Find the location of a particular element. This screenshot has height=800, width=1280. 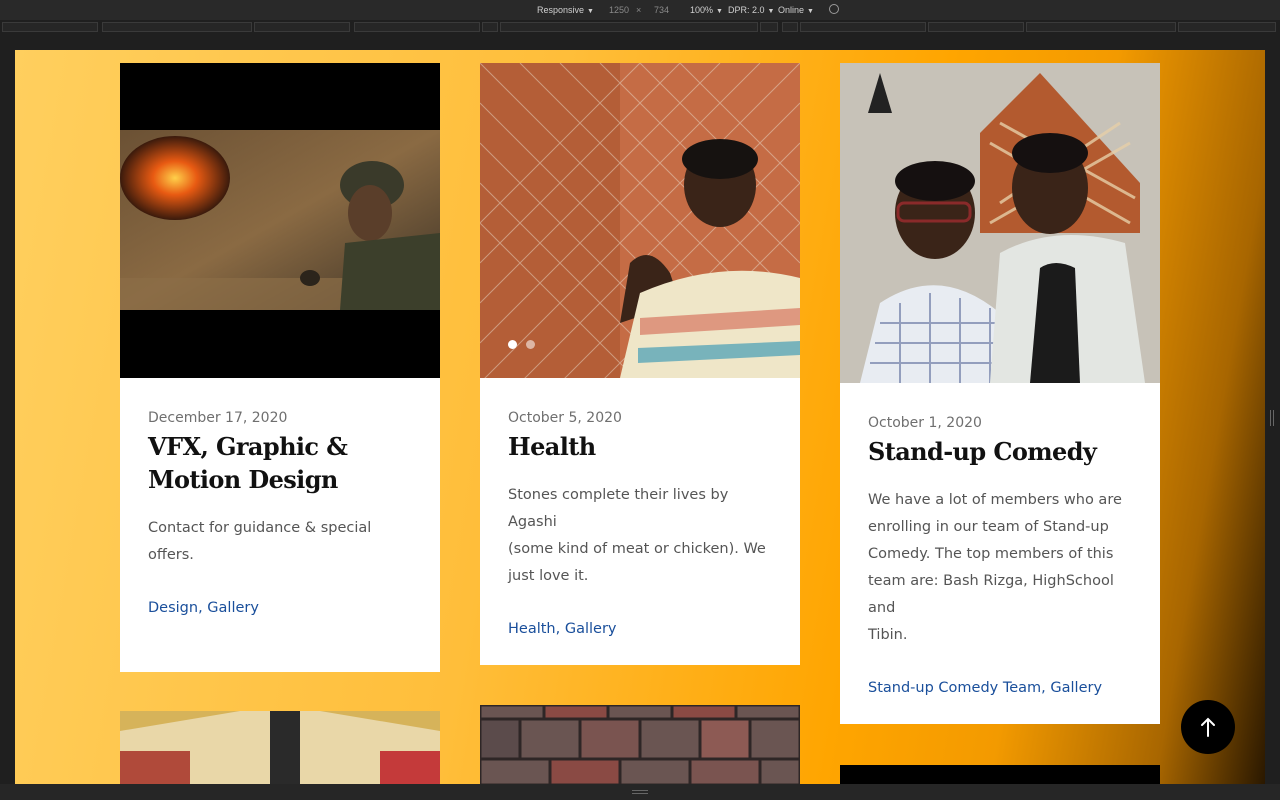

width-input: 1250 is located at coordinates (619, 10).